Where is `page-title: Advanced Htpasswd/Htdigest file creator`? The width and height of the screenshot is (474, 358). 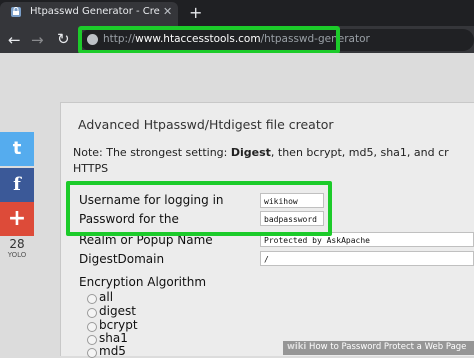 page-title: Advanced Htpasswd/Htdigest file creator is located at coordinates (206, 124).